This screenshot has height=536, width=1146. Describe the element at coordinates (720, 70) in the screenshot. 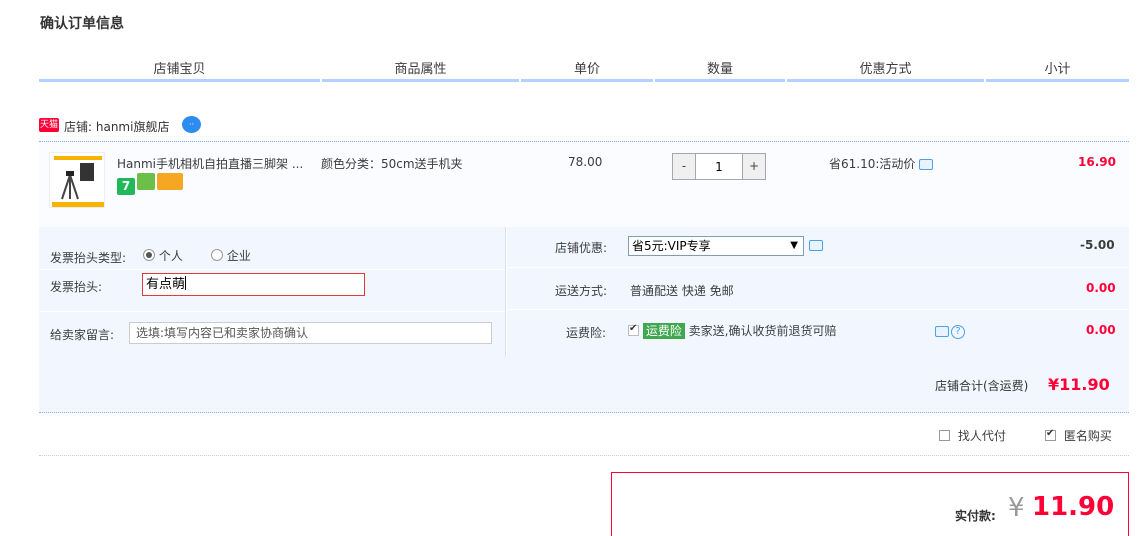

I see `column-header-quantity: 数量` at that location.